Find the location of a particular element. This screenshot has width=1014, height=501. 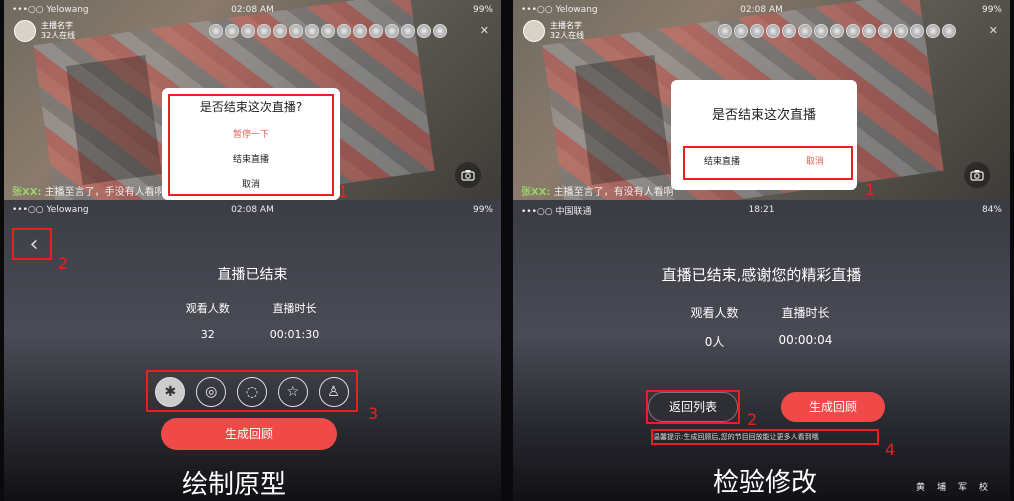

caption: 检验修改 is located at coordinates (765, 483).